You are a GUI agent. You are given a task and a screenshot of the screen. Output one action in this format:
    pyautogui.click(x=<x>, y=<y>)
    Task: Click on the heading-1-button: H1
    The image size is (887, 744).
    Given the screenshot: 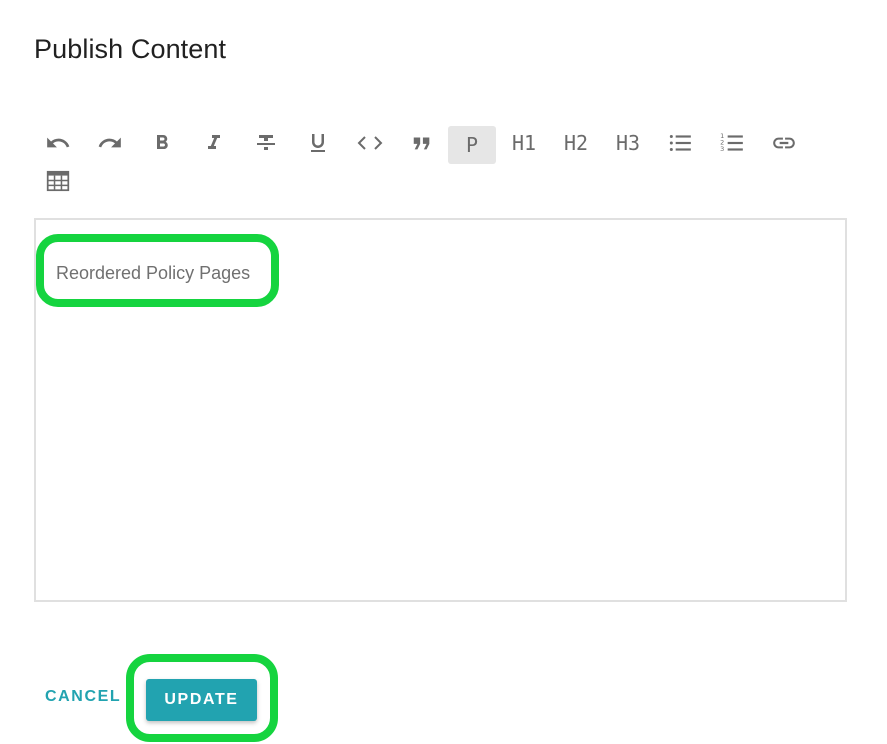 What is the action you would take?
    pyautogui.click(x=524, y=143)
    